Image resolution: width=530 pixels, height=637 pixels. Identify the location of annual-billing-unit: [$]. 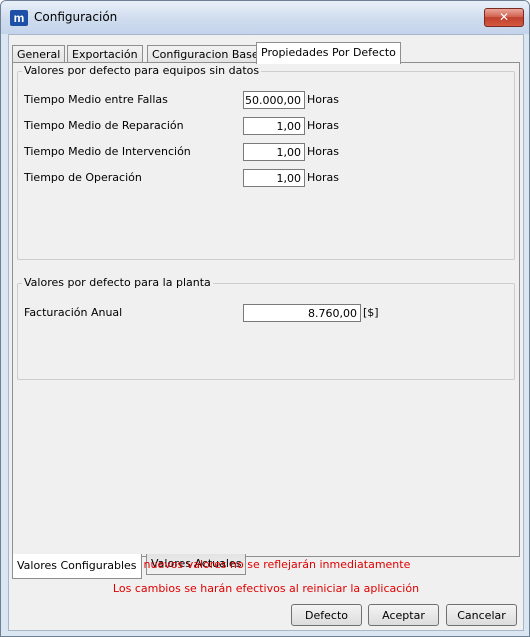
(371, 312).